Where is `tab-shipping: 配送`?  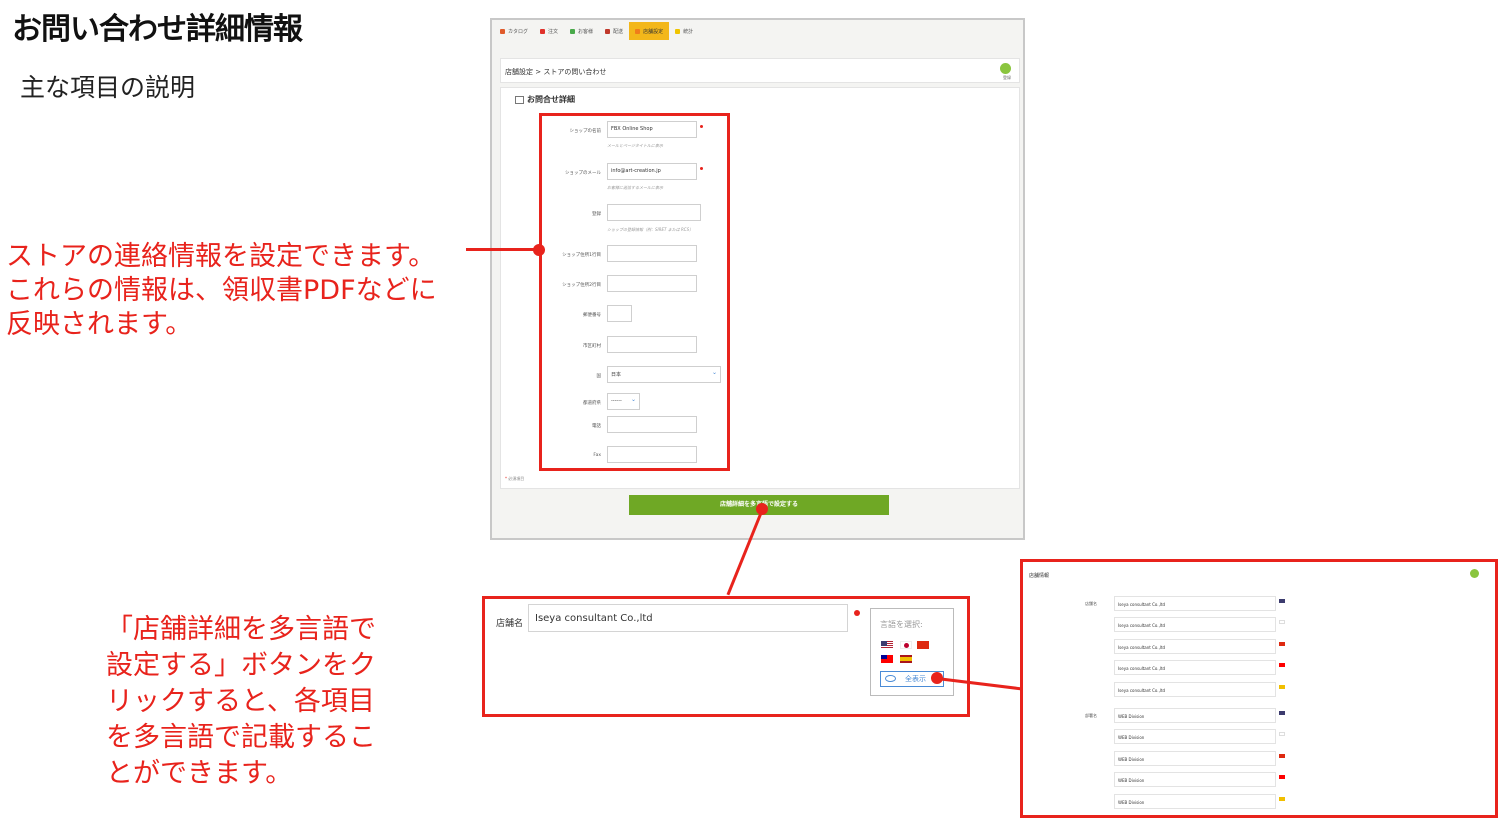 tab-shipping: 配送 is located at coordinates (614, 31).